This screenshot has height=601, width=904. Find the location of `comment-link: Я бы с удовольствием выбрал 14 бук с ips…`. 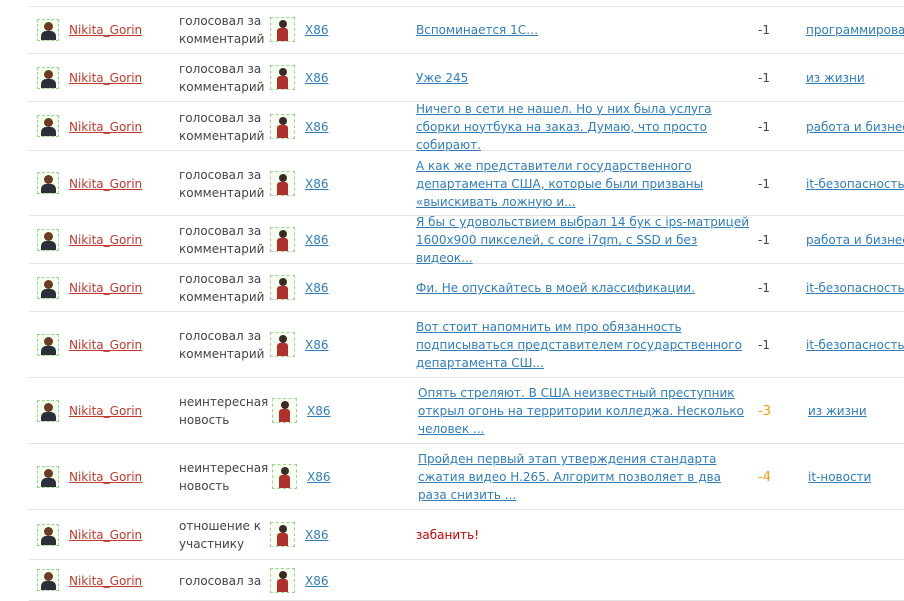

comment-link: Я бы с удовольствием выбрал 14 бук с ips… is located at coordinates (583, 240).